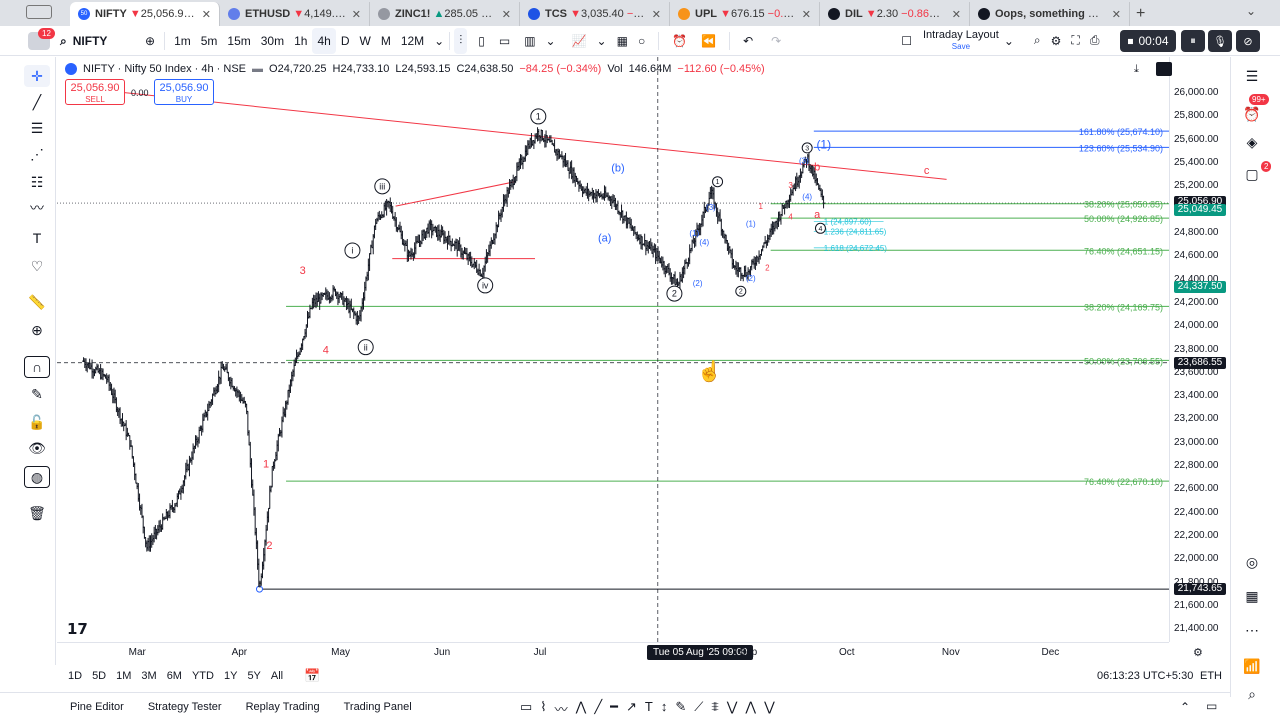  Describe the element at coordinates (1164, 69) in the screenshot. I see `price-axis-settings-icon` at that location.